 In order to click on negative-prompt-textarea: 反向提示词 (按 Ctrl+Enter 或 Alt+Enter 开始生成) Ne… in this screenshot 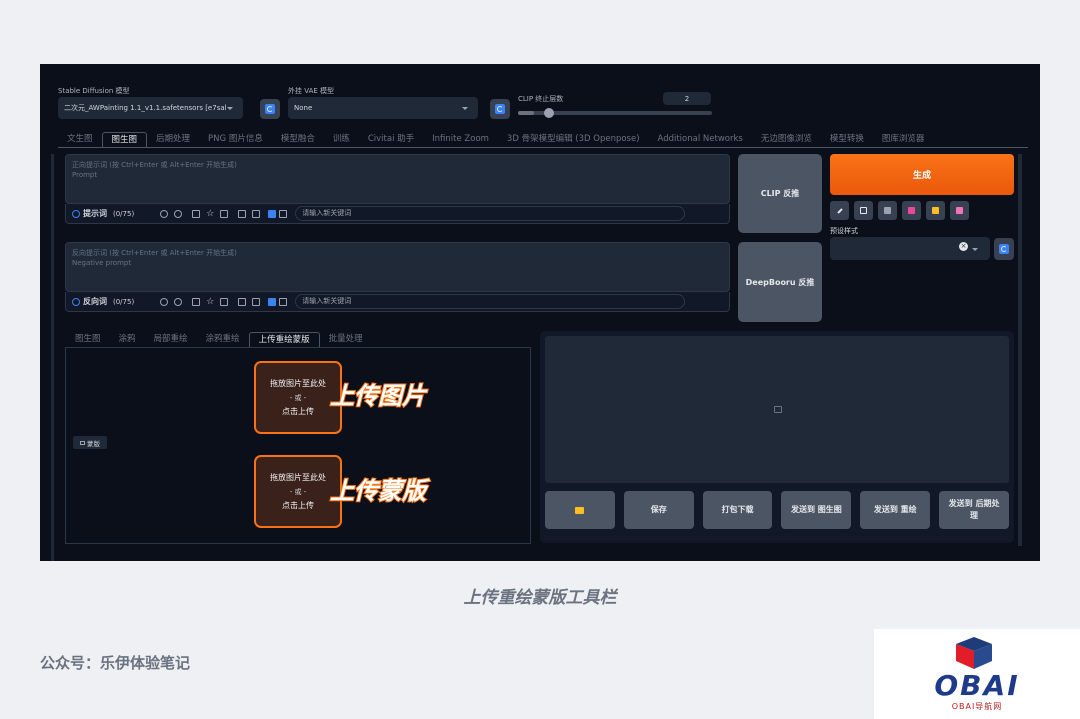, I will do `click(397, 267)`.